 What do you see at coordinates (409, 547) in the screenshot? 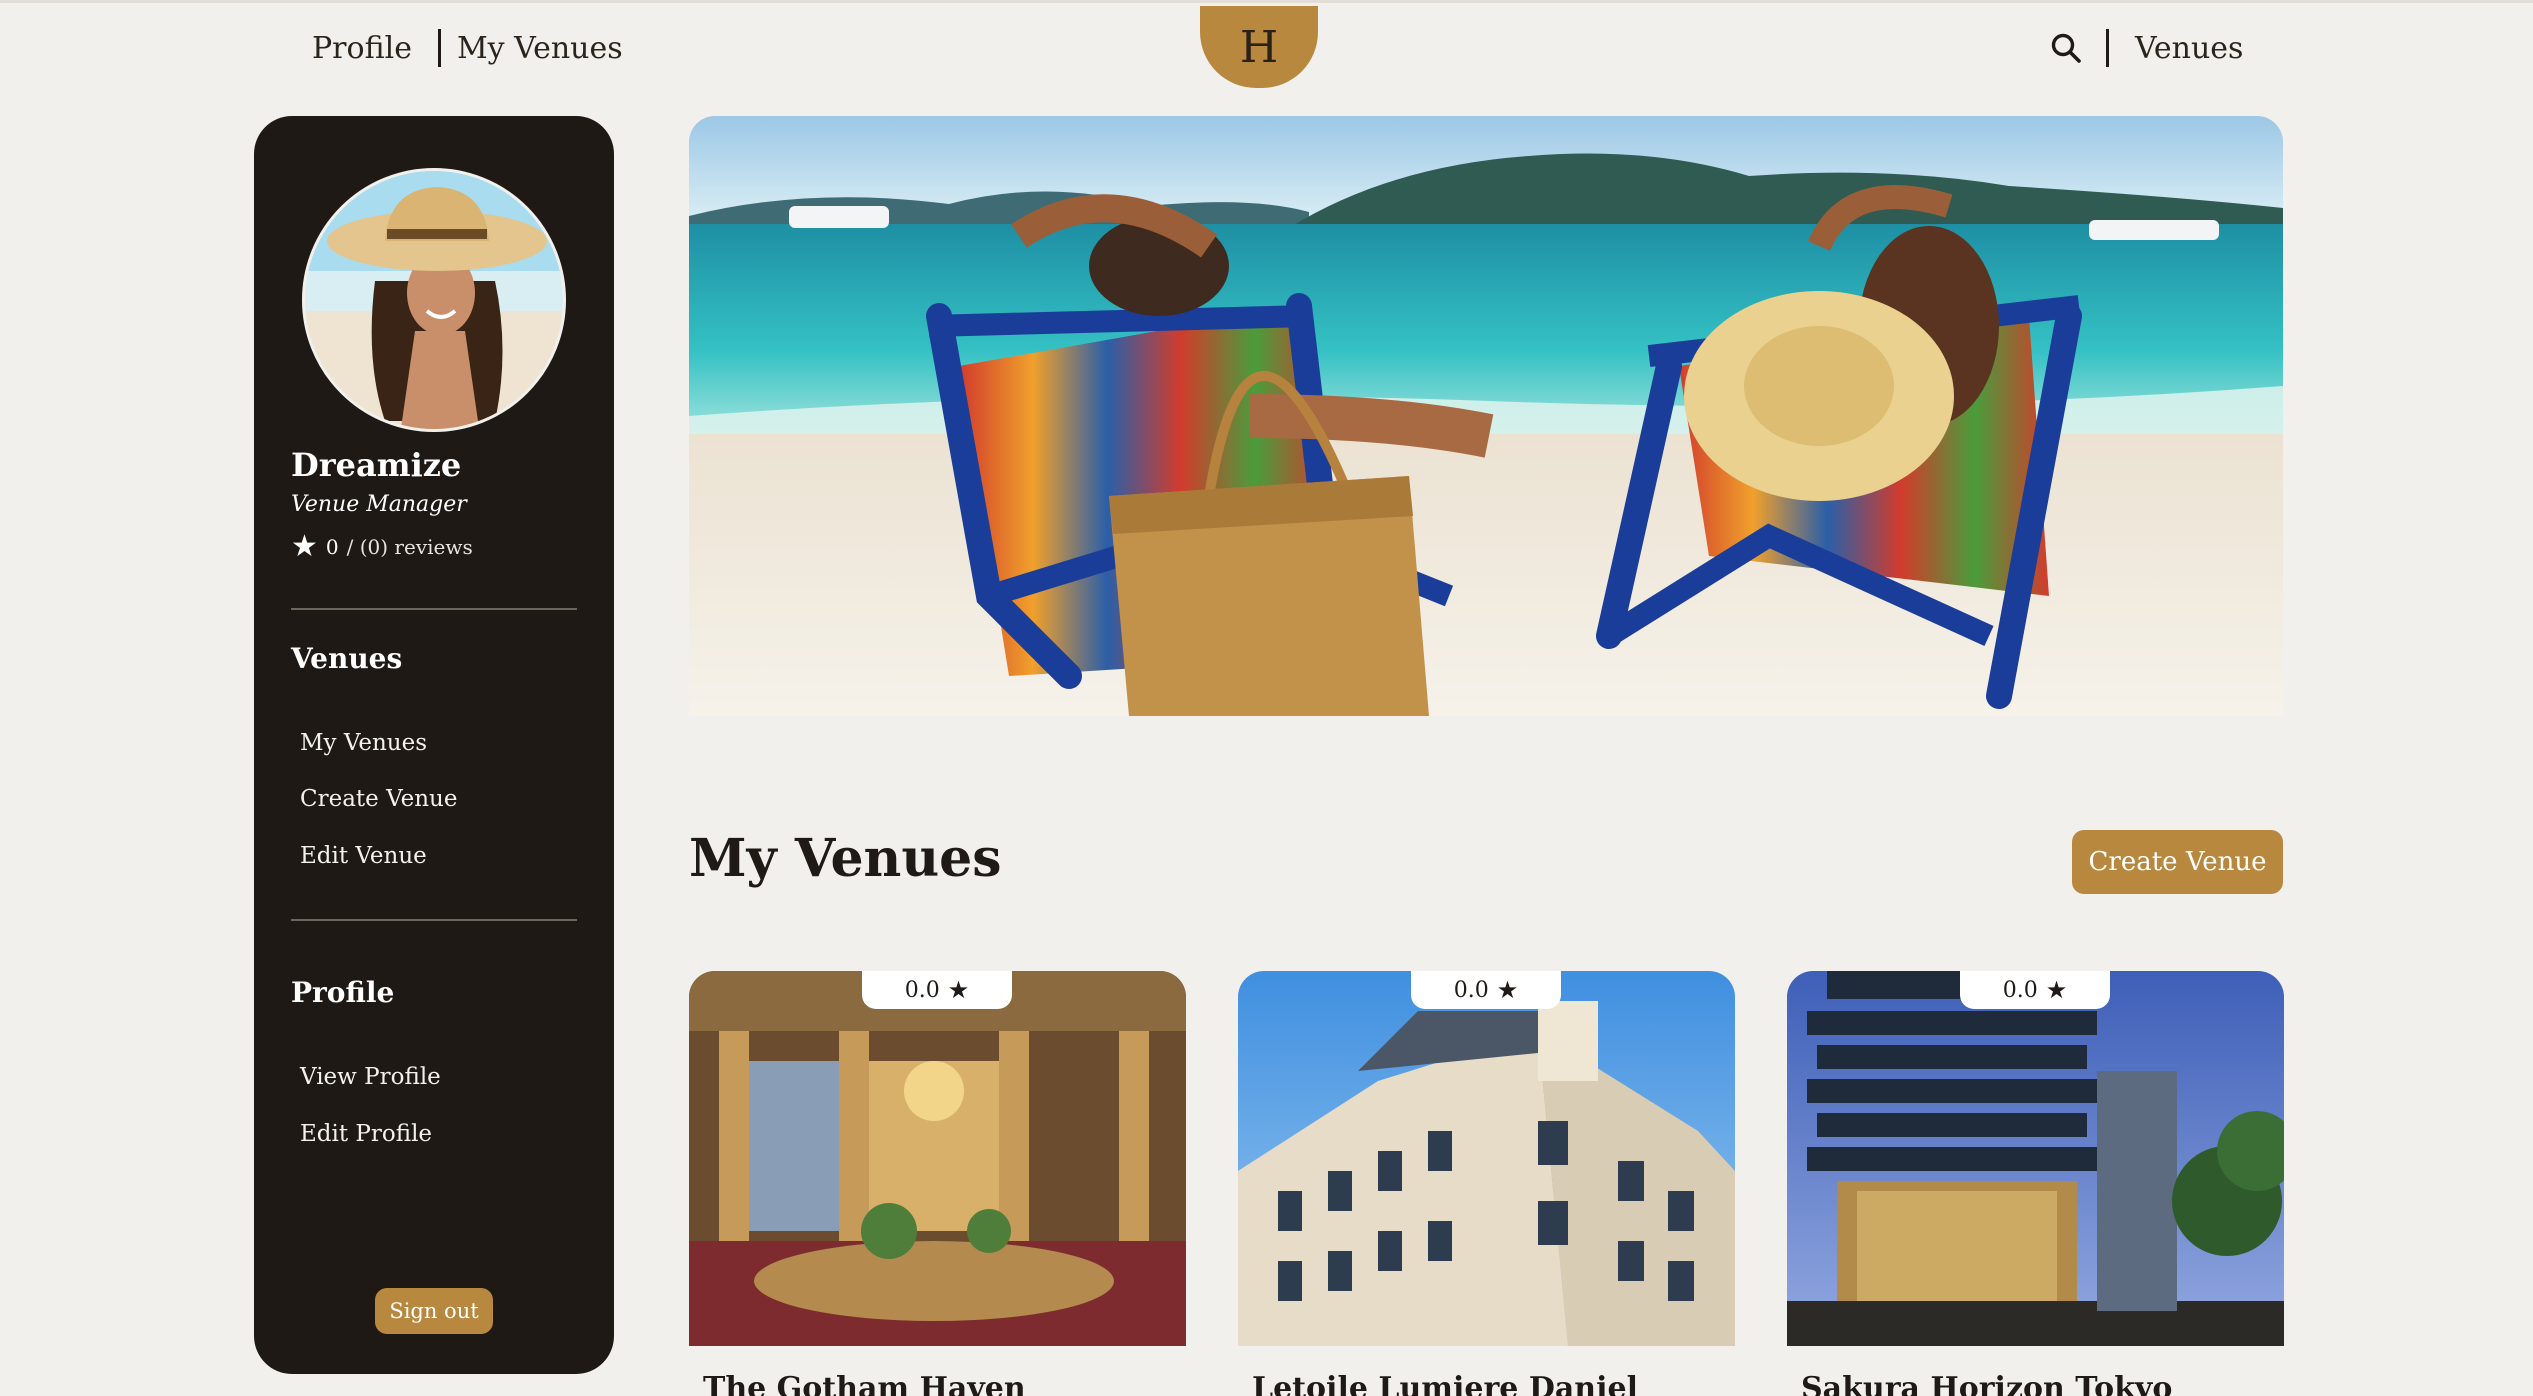
I see `rating-reviews: / (0) reviews` at bounding box center [409, 547].